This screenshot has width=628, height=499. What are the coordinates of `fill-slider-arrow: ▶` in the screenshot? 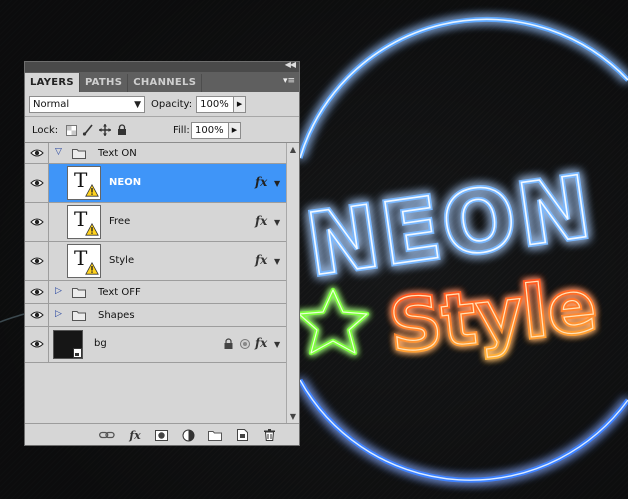 It's located at (235, 130).